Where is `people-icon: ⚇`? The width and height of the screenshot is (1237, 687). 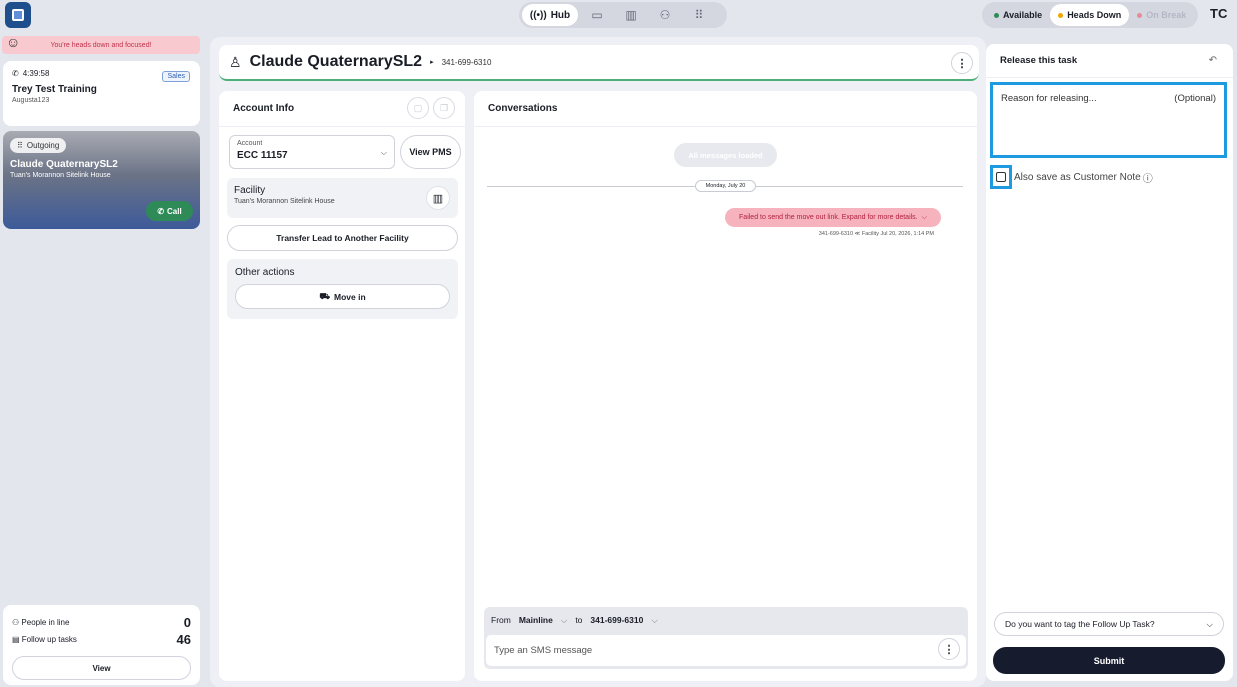 people-icon: ⚇ is located at coordinates (17, 622).